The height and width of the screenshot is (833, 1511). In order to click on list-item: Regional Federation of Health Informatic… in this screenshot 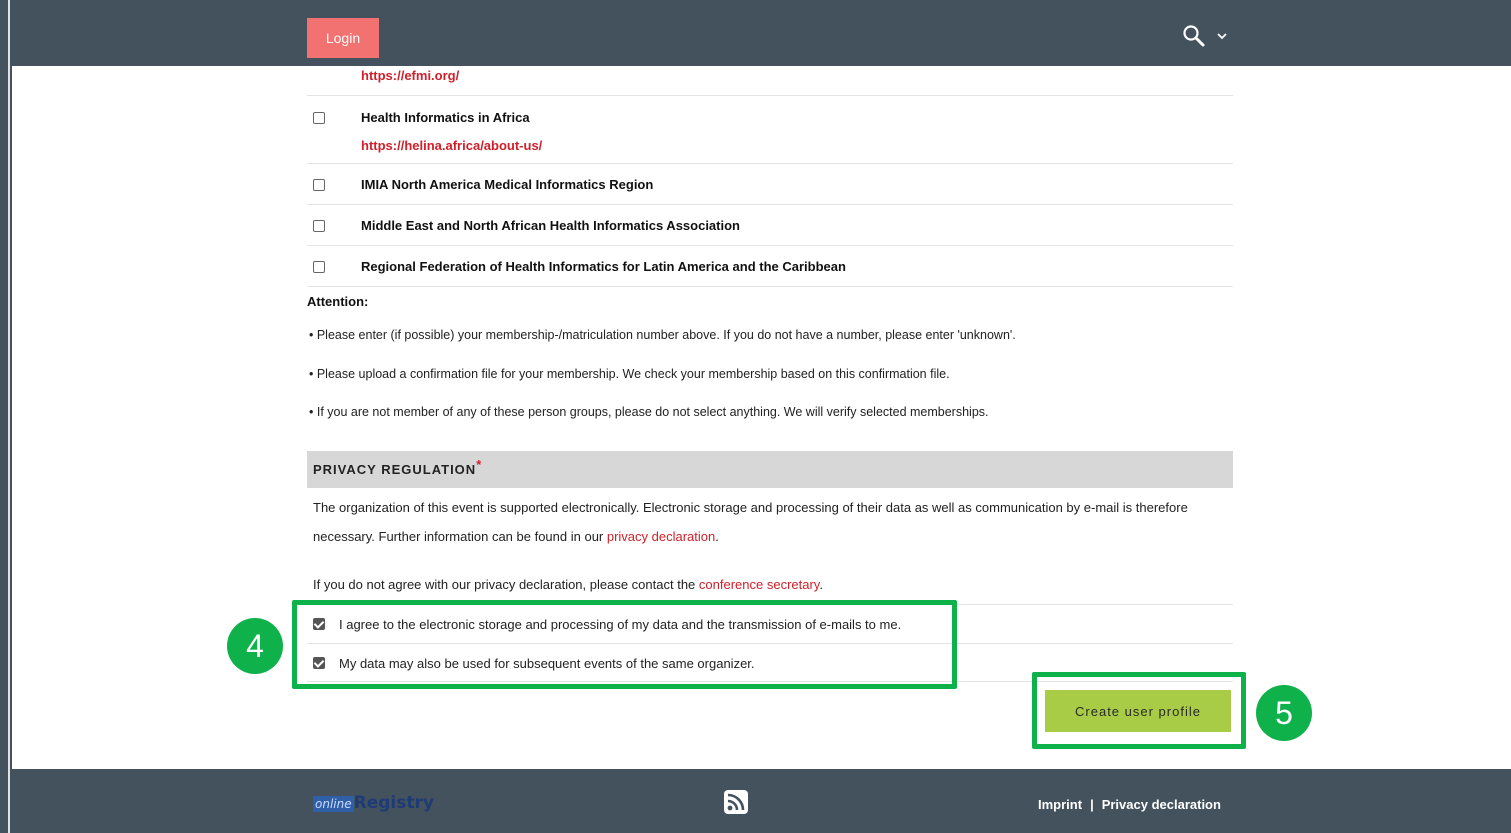, I will do `click(770, 266)`.